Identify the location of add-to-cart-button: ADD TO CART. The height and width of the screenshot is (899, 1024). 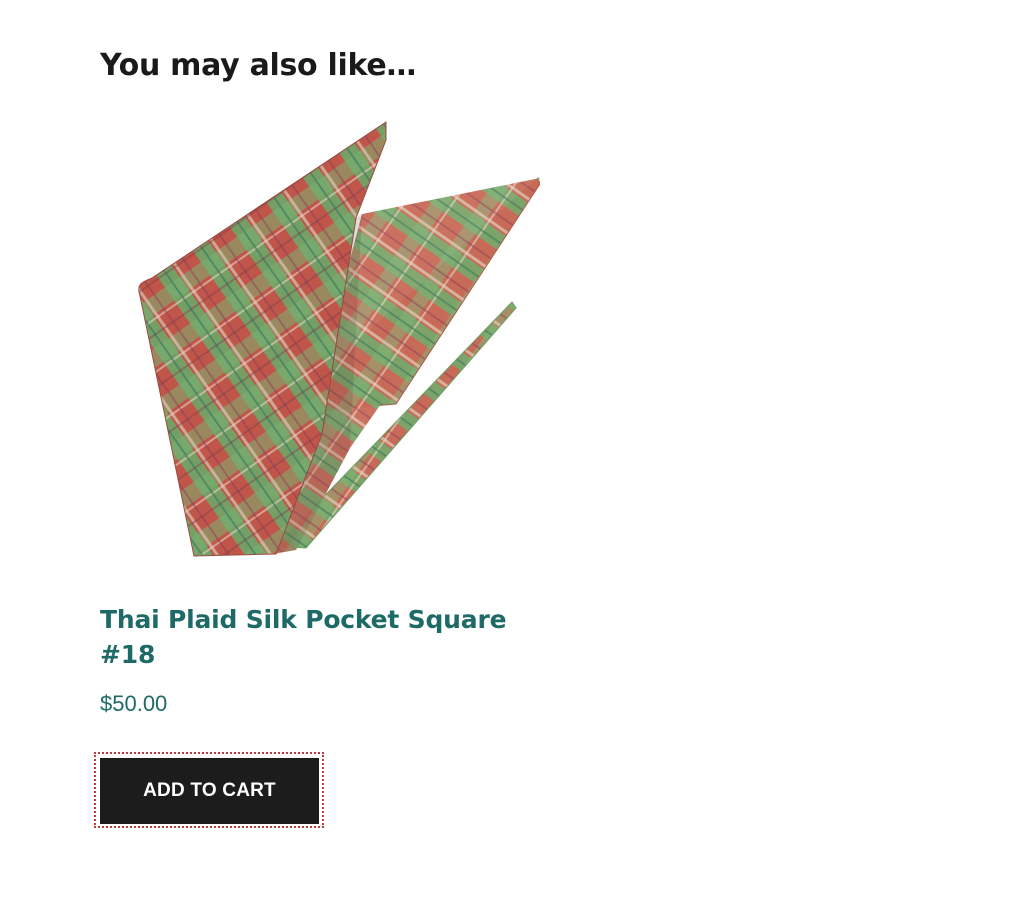
(209, 791).